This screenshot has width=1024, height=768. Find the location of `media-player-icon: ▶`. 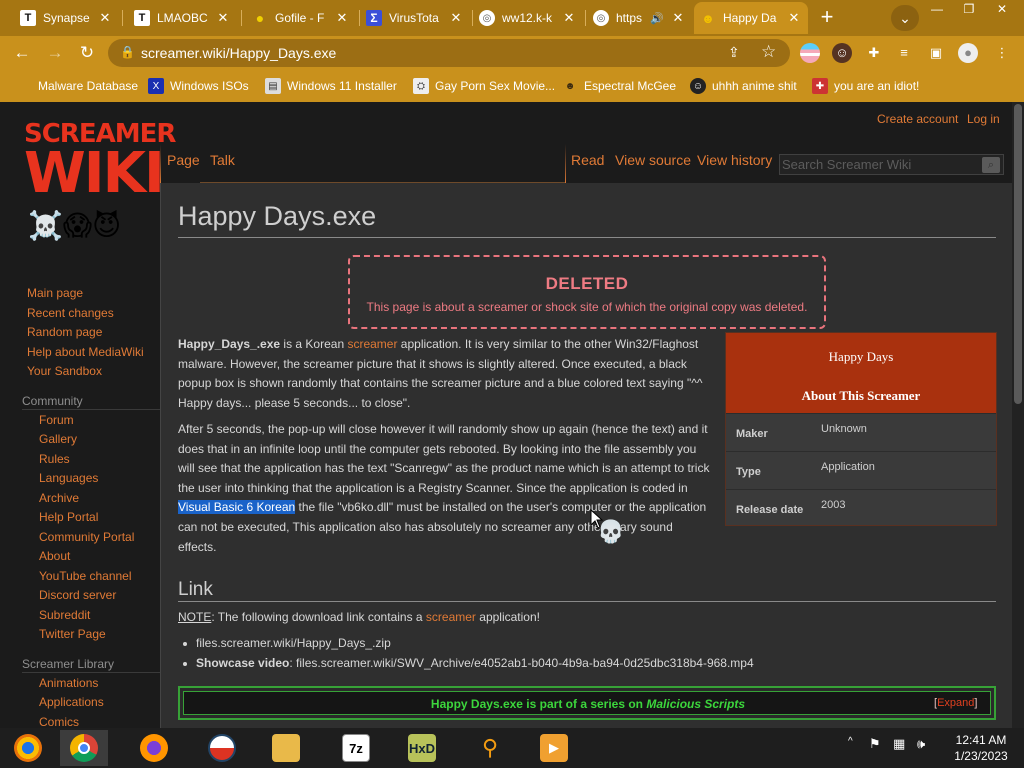

media-player-icon: ▶ is located at coordinates (554, 748).